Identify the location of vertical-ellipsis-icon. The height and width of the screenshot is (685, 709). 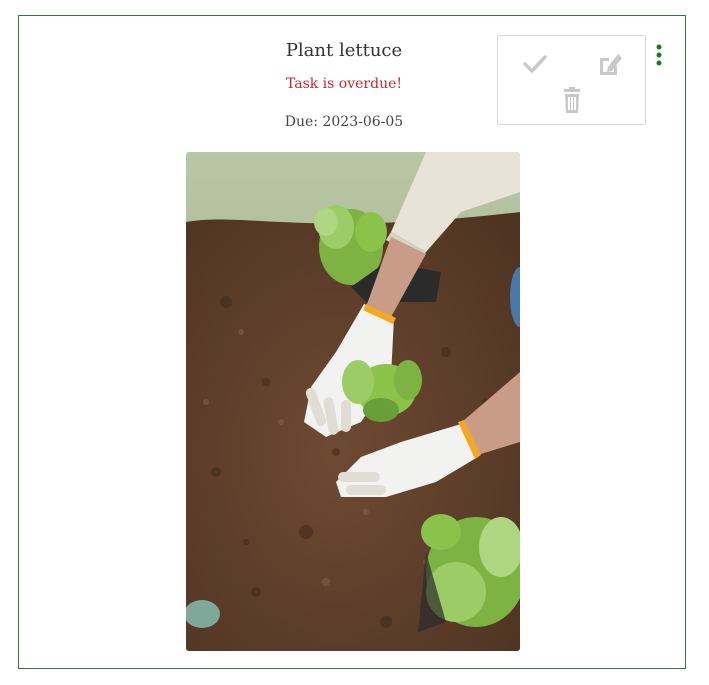
(659, 55).